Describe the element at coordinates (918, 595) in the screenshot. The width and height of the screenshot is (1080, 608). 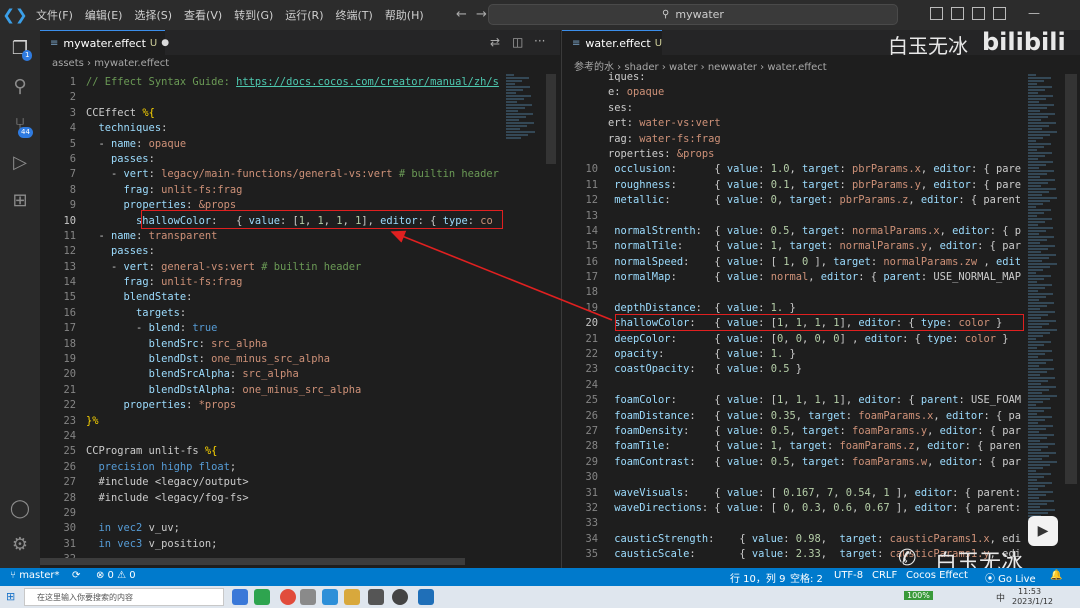
I see `battery-indicator: 100%` at that location.